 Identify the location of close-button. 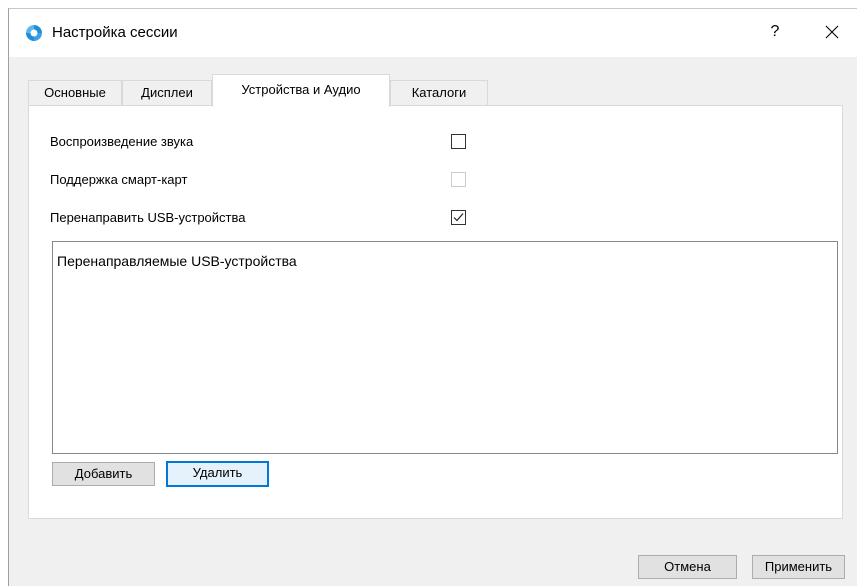
(832, 32).